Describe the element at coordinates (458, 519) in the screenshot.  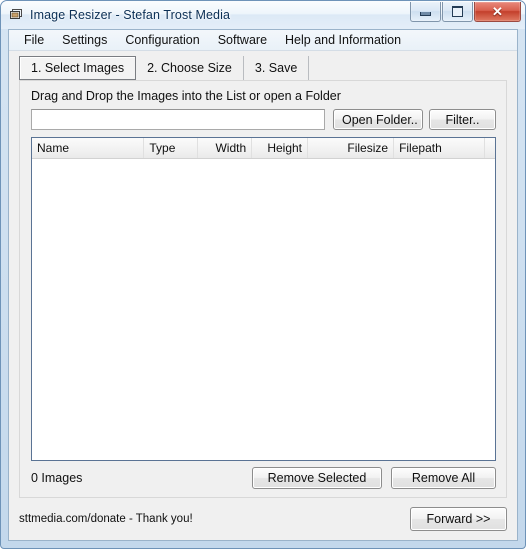
I see `forward-button: Forward >>` at that location.